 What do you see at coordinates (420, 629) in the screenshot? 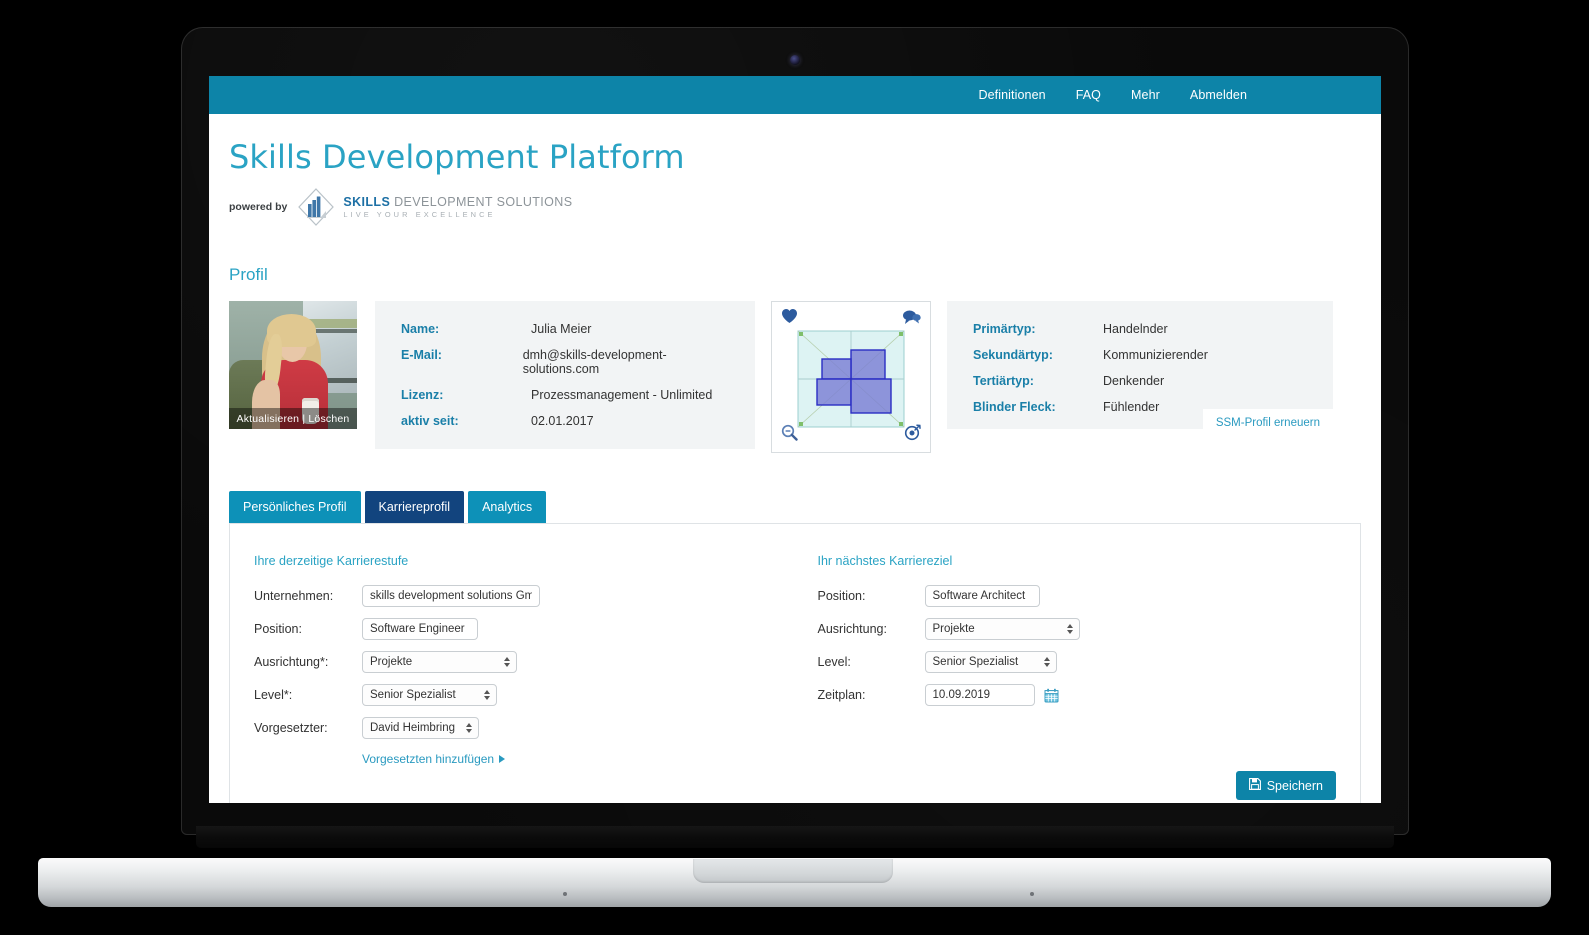
I see `input-position-current` at bounding box center [420, 629].